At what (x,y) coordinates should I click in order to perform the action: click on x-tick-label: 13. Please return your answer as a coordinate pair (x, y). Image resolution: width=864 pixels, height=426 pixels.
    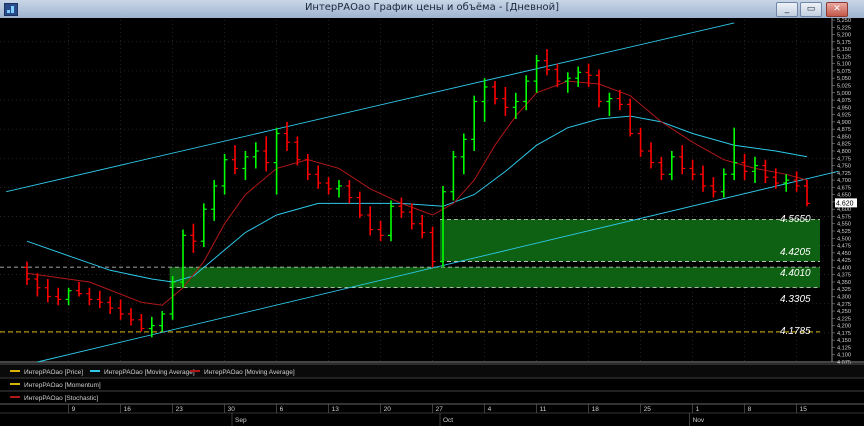
    Looking at the image, I should click on (336, 409).